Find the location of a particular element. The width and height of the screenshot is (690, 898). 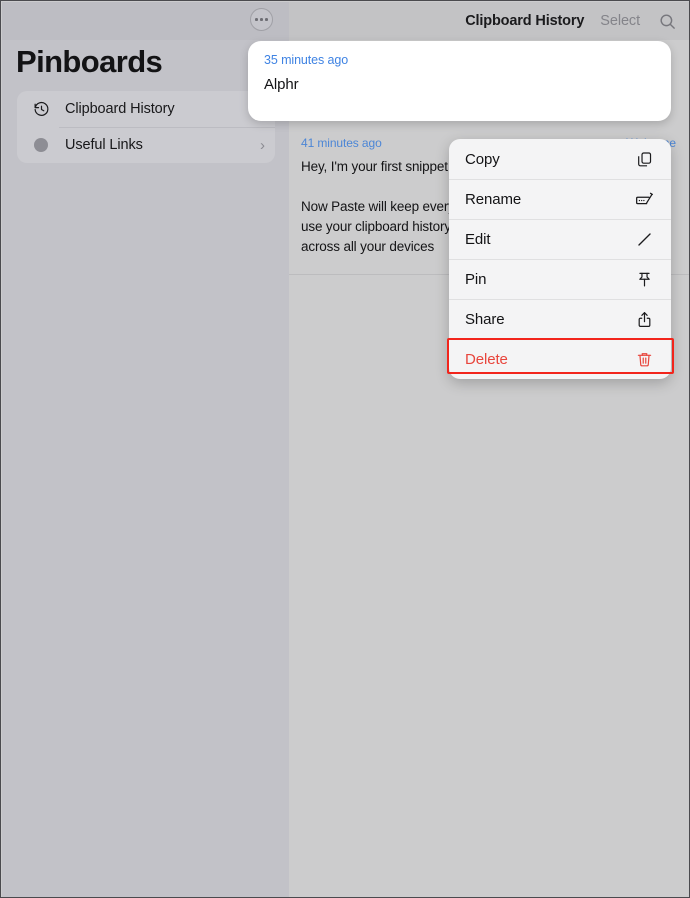

pin-icon is located at coordinates (644, 279).